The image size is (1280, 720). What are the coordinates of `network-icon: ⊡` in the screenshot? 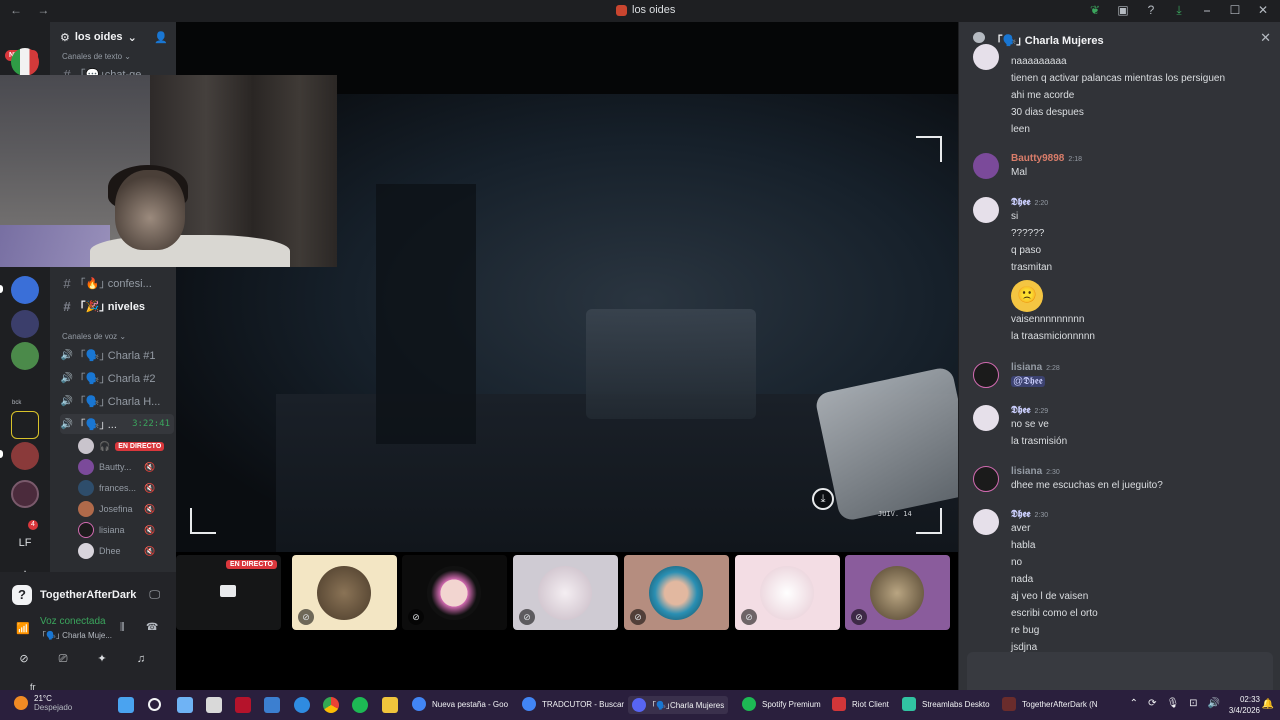 It's located at (1193, 703).